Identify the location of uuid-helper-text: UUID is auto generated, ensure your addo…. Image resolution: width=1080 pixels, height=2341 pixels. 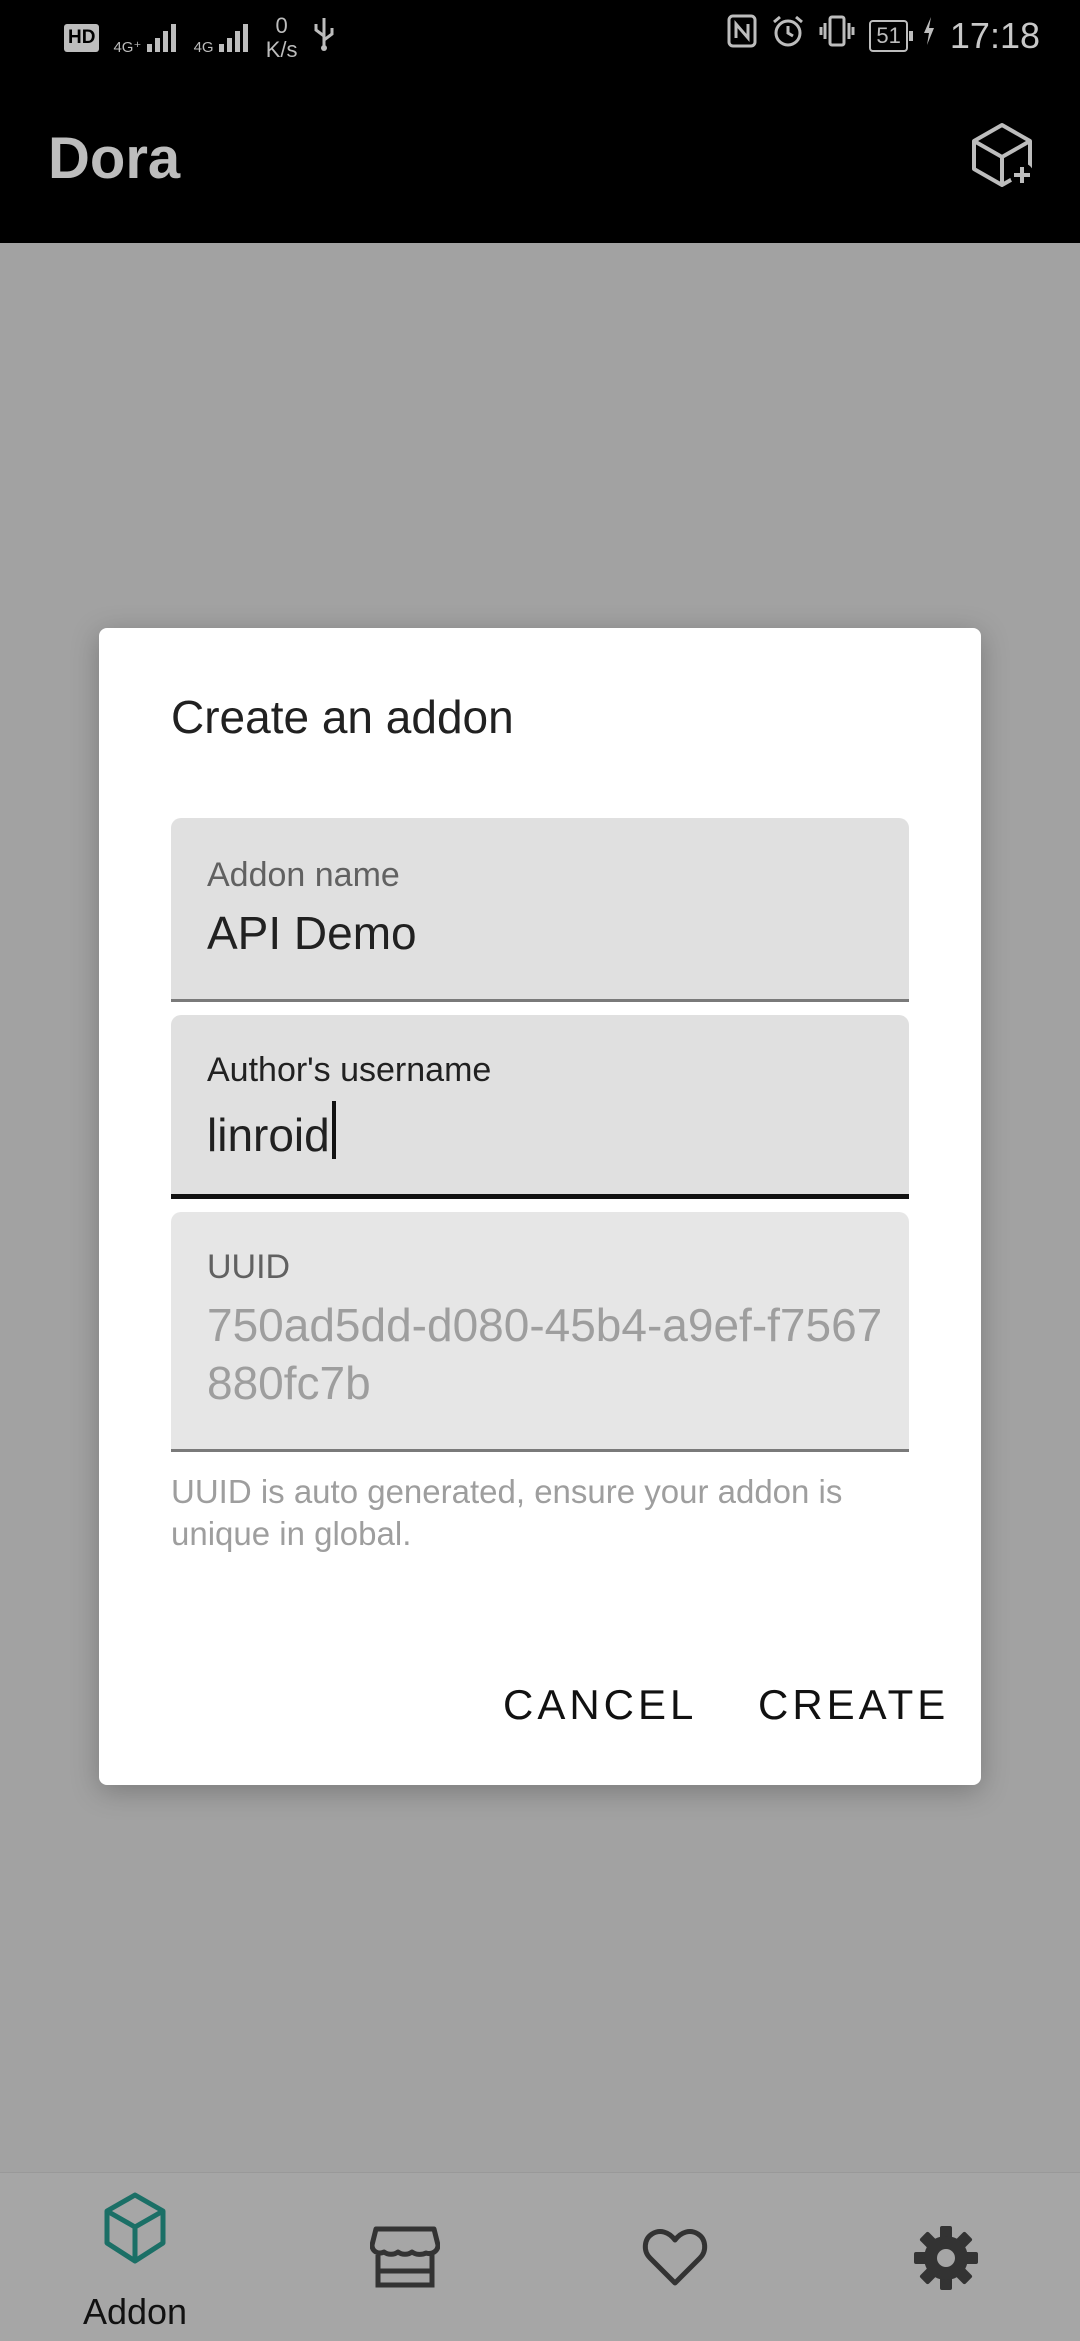
(507, 1512).